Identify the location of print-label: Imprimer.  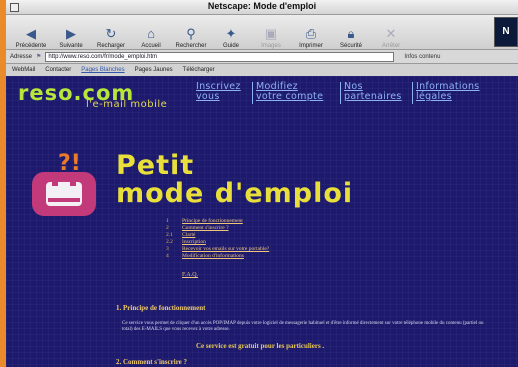
(311, 46).